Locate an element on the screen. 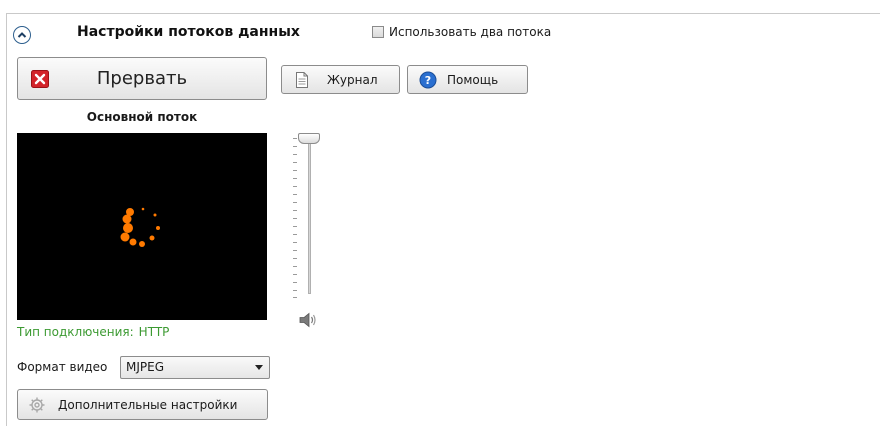  slider-thumb is located at coordinates (309, 138).